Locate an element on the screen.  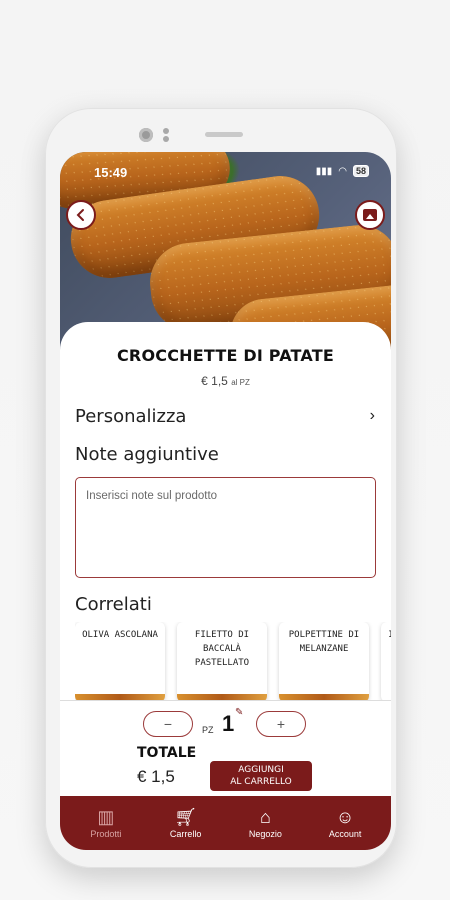
status-bar: 15:49 ▮▮▮ ◠ 58 is located at coordinates (225, 171).